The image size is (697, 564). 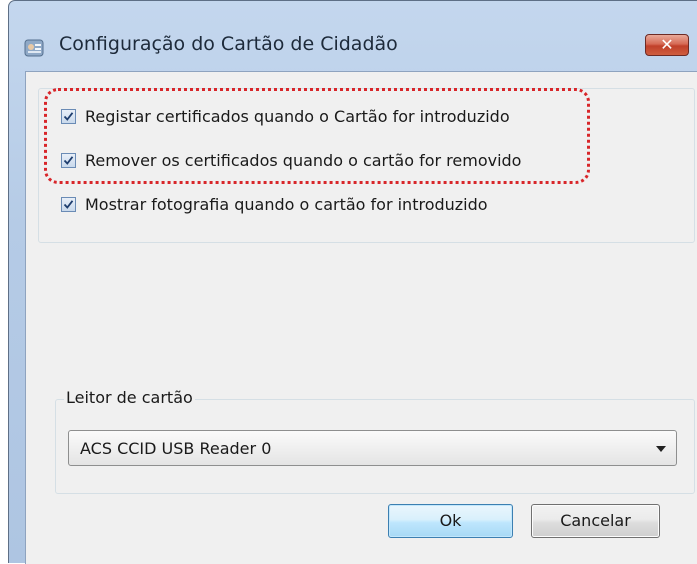 What do you see at coordinates (661, 449) in the screenshot?
I see `chevron-down-icon` at bounding box center [661, 449].